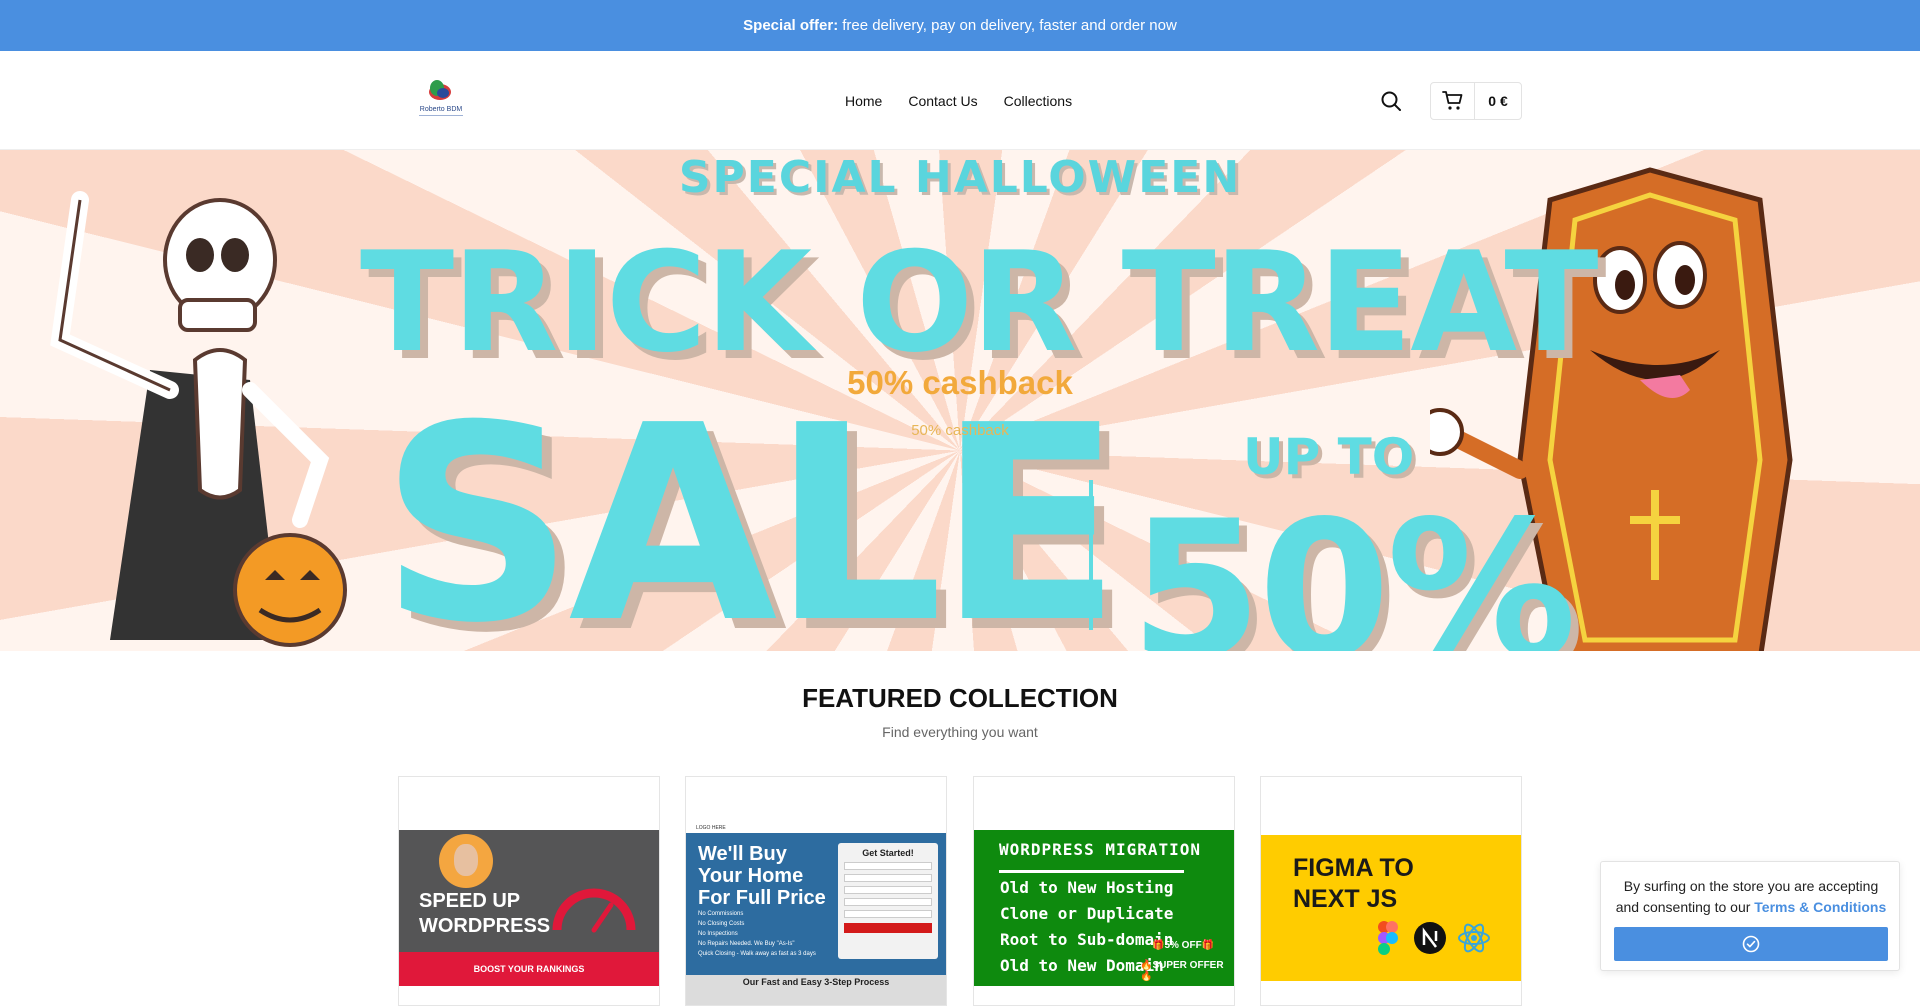 The height and width of the screenshot is (1006, 1920). I want to click on card-heading: WORDPRESS MIGRATION, so click(1100, 849).